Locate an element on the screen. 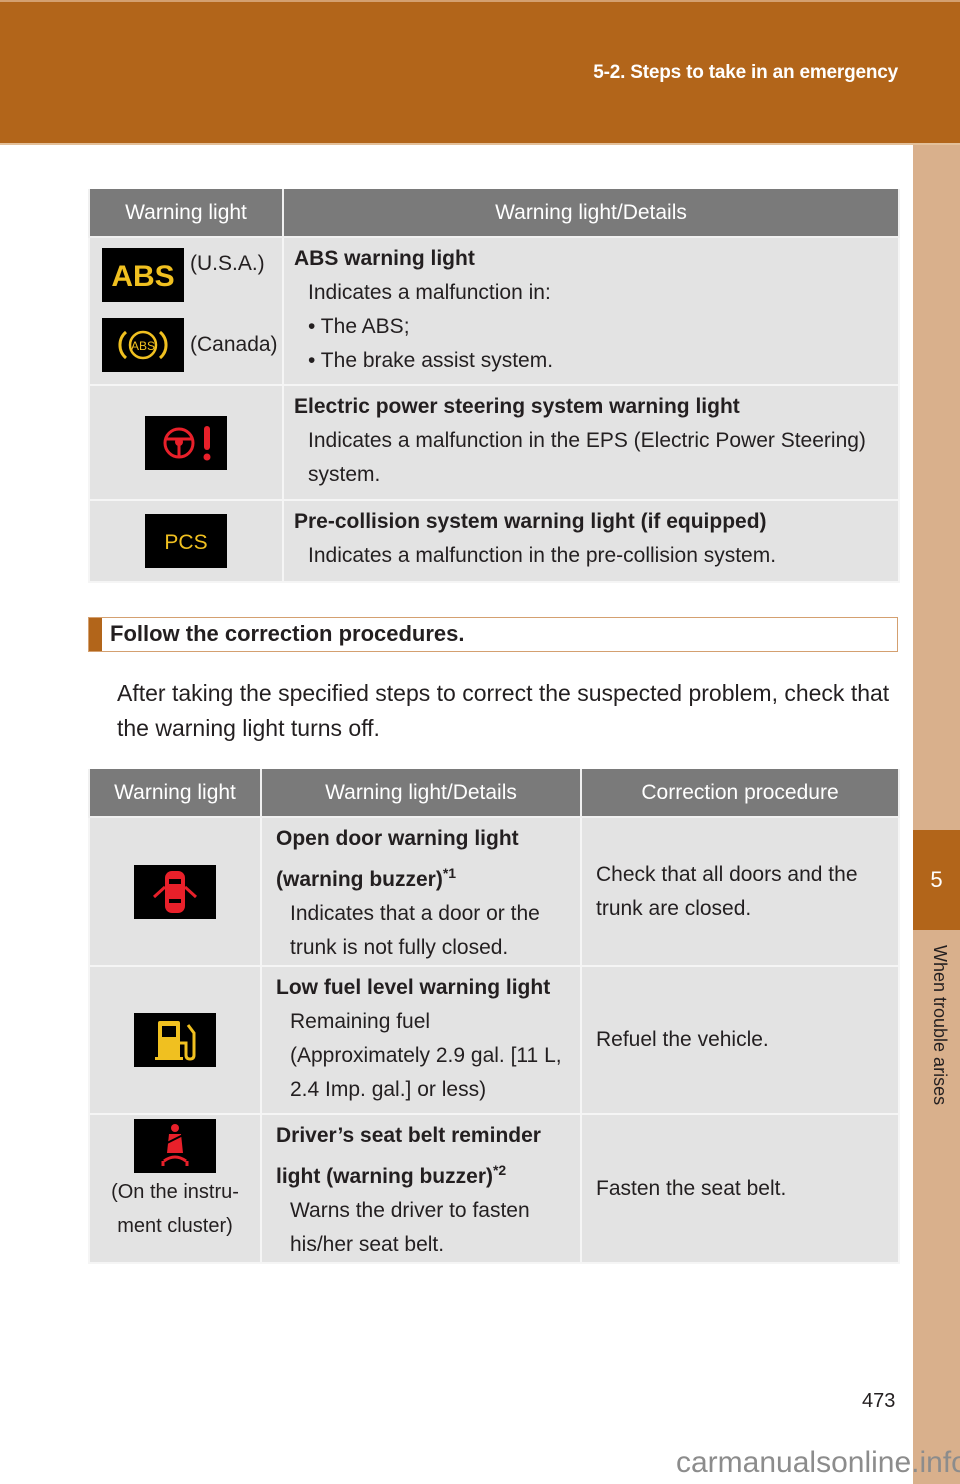 The width and height of the screenshot is (960, 1484). open-door-icon is located at coordinates (175, 891).